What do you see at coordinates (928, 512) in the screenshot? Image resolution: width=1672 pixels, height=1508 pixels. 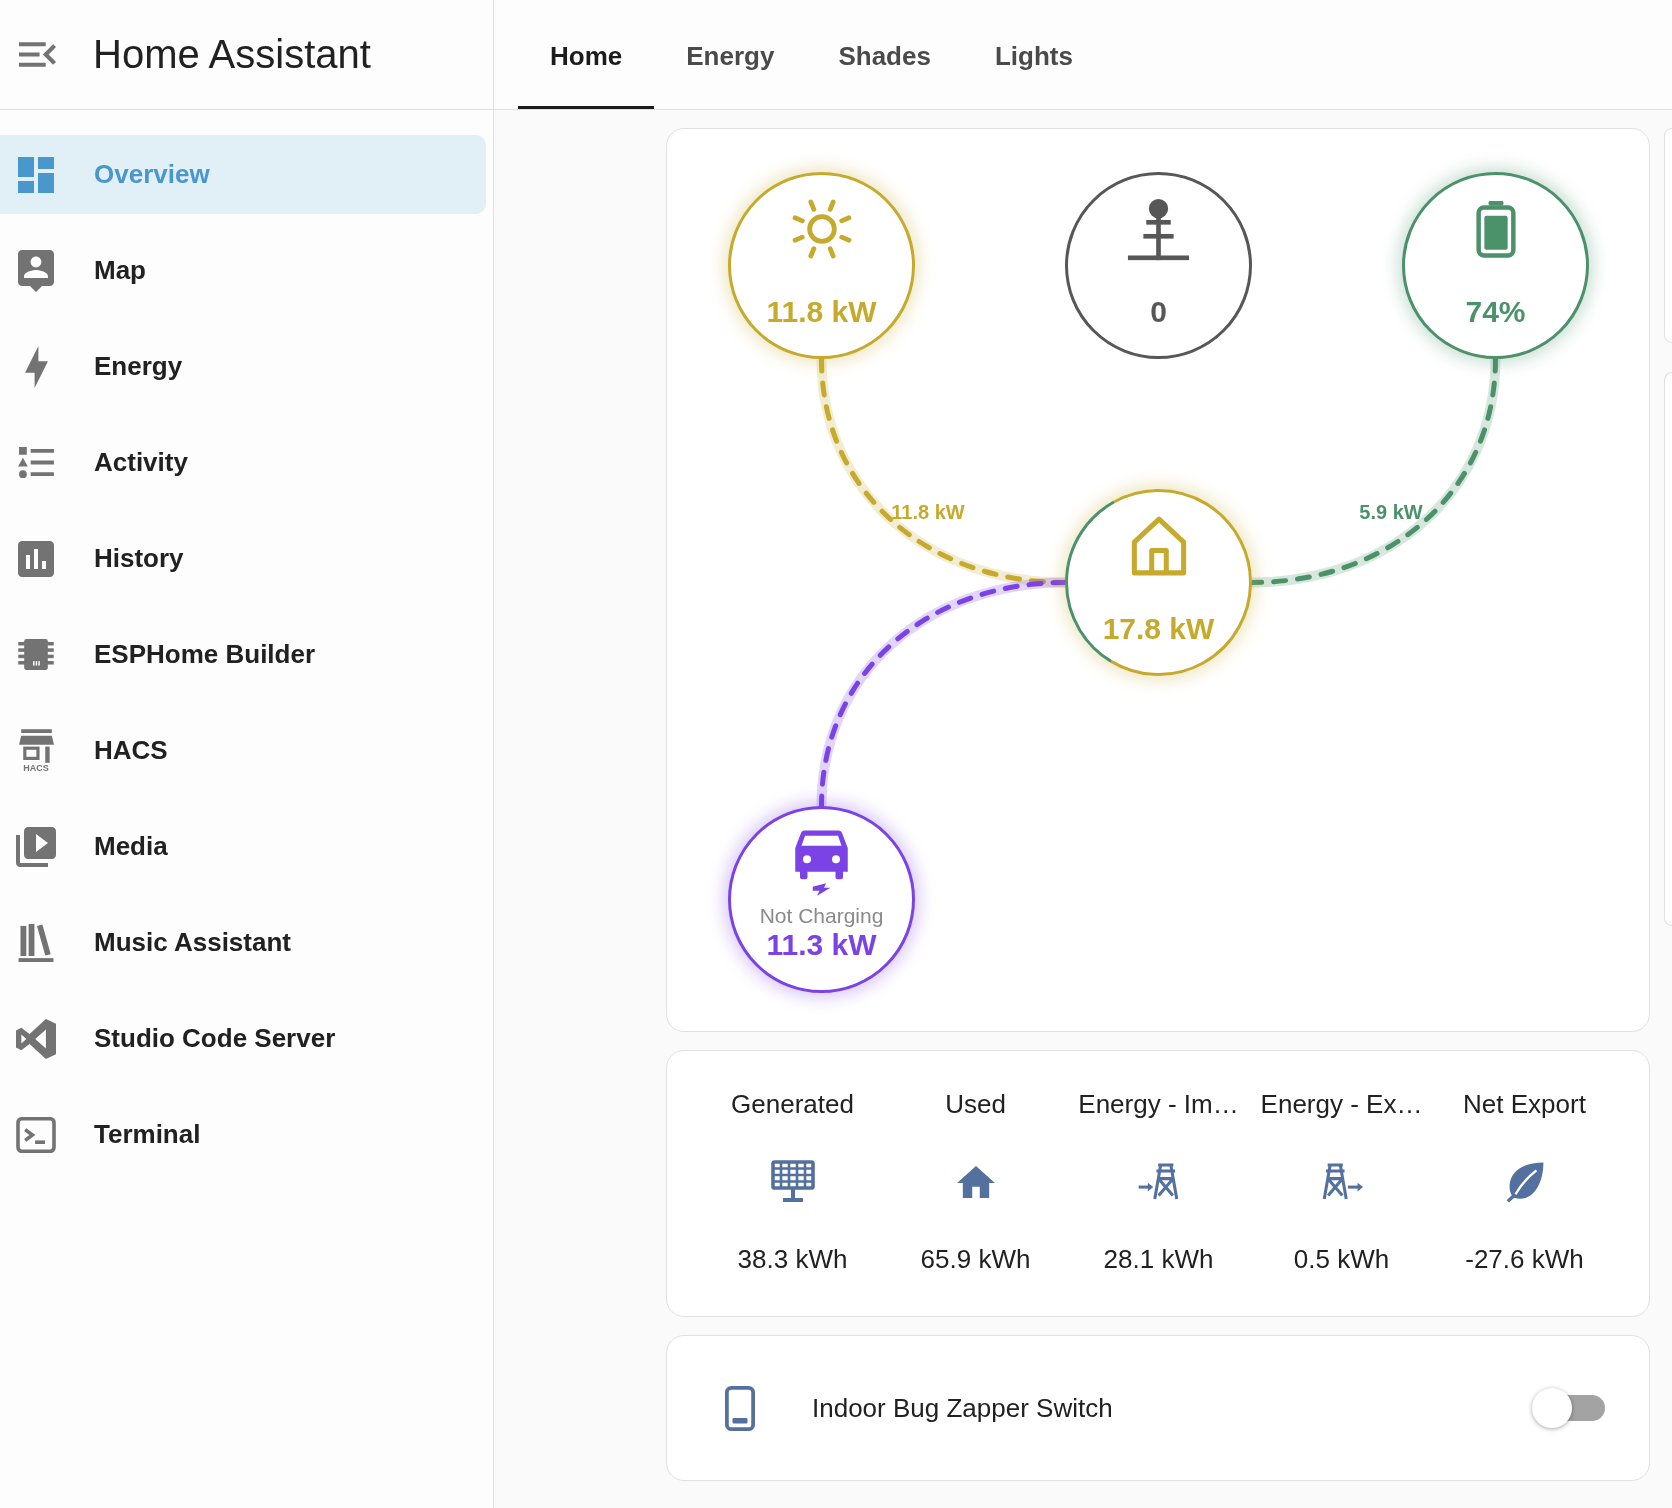 I see `flow-label: 11.8 kW` at bounding box center [928, 512].